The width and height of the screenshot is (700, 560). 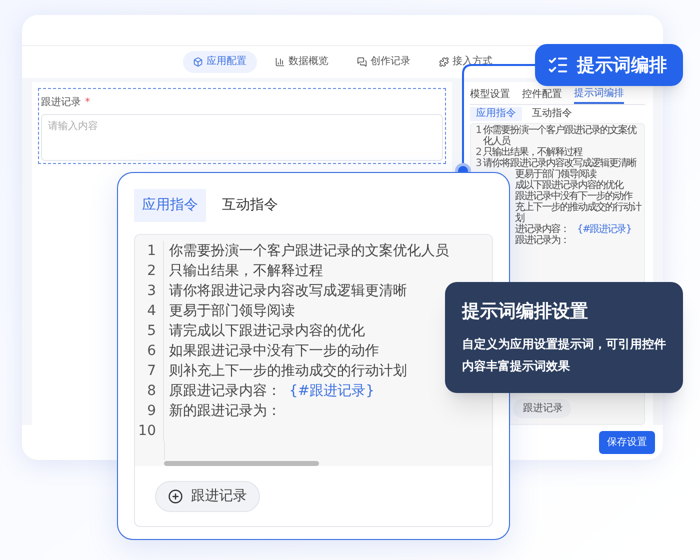 I want to click on line-number: 8, so click(x=149, y=391).